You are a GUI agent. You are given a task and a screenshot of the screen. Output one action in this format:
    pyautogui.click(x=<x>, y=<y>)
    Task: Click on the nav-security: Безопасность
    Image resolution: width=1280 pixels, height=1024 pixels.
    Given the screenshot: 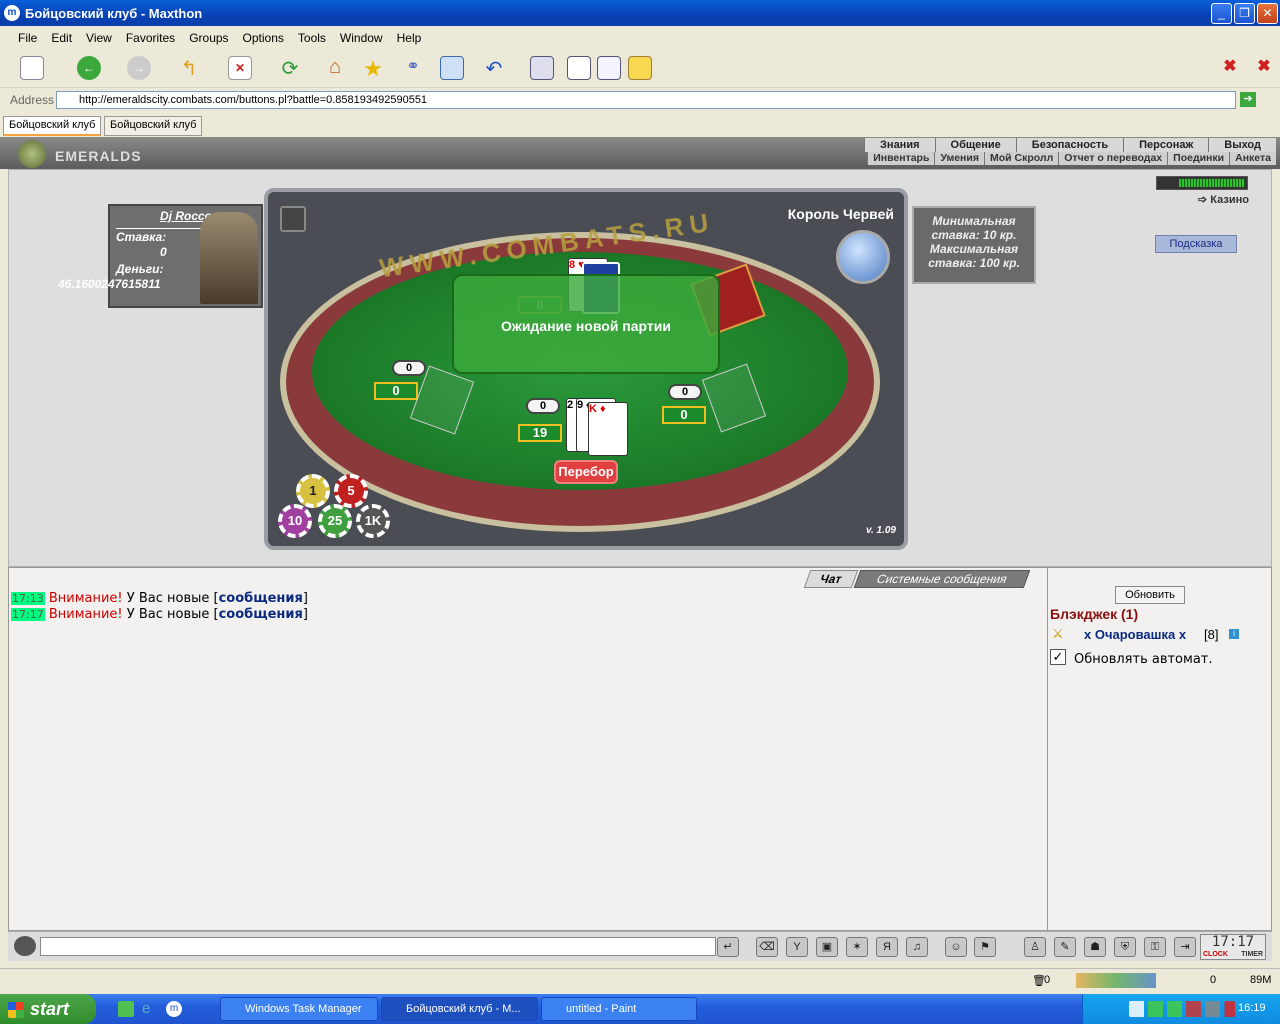 What is the action you would take?
    pyautogui.click(x=1069, y=145)
    